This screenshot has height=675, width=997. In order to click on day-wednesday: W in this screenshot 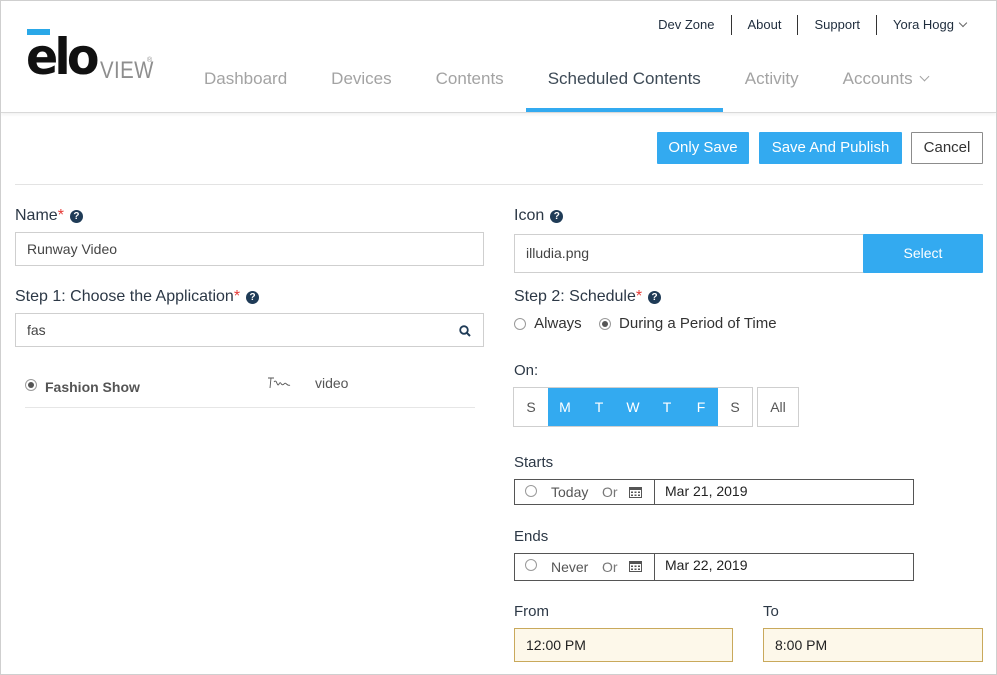, I will do `click(633, 407)`.